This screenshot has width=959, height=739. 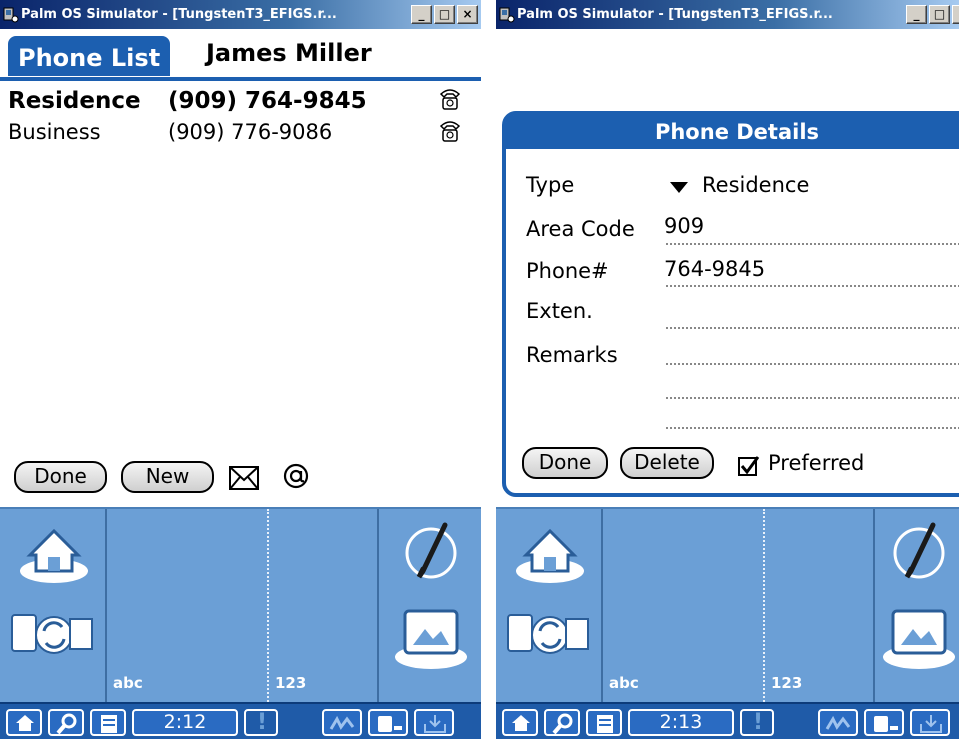 I want to click on graffiti-icon, so click(x=838, y=722).